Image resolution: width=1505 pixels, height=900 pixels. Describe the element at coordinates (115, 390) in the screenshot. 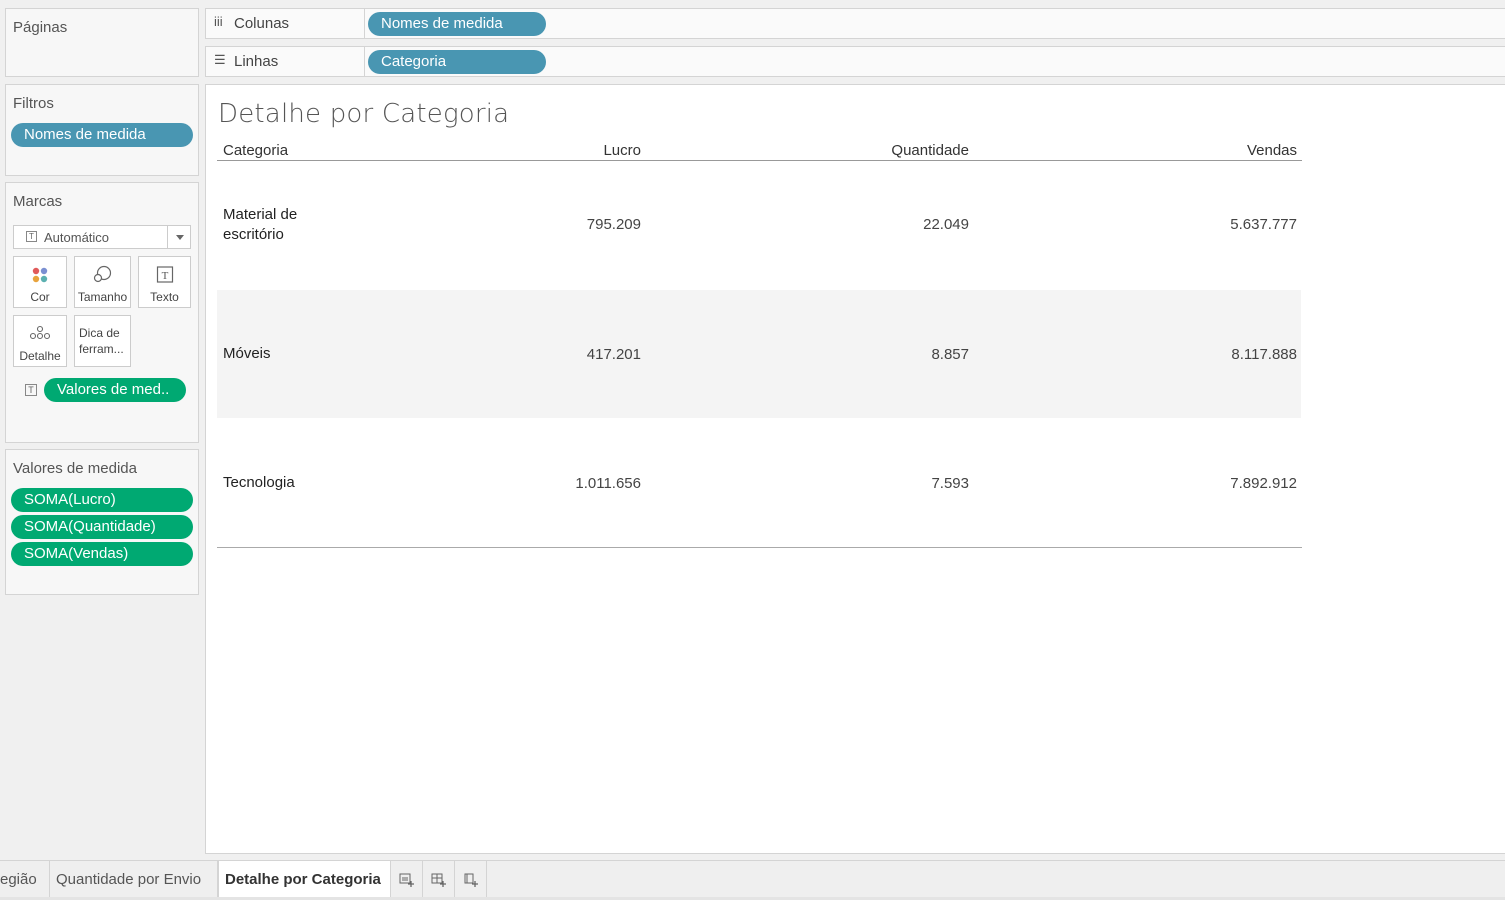

I see `text-pill-measure-values: Valores de med..` at that location.